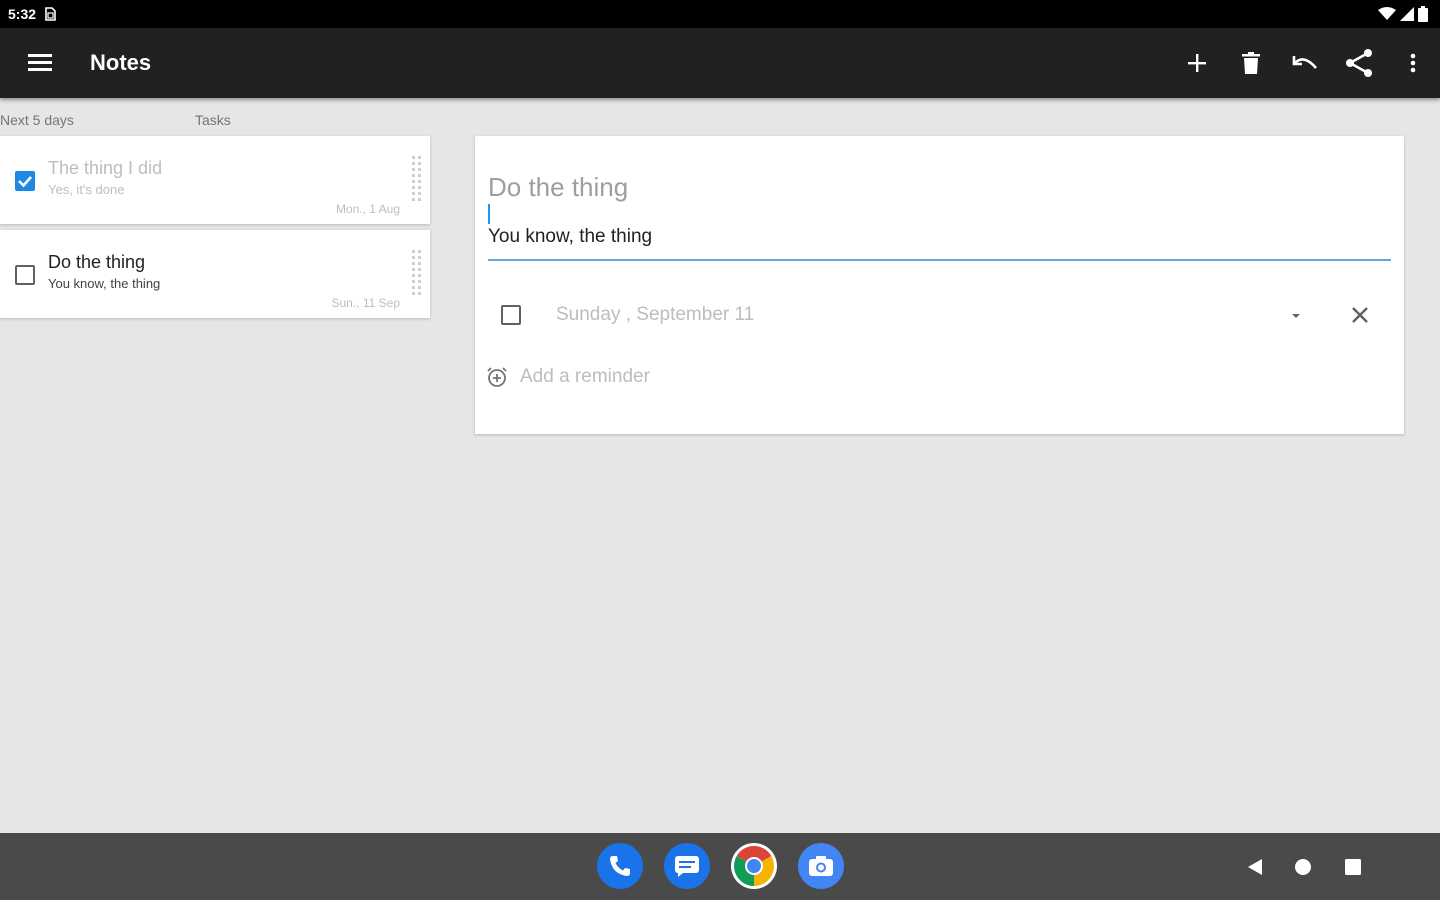 This screenshot has height=900, width=1440. I want to click on sim-card-icon, so click(50, 14).